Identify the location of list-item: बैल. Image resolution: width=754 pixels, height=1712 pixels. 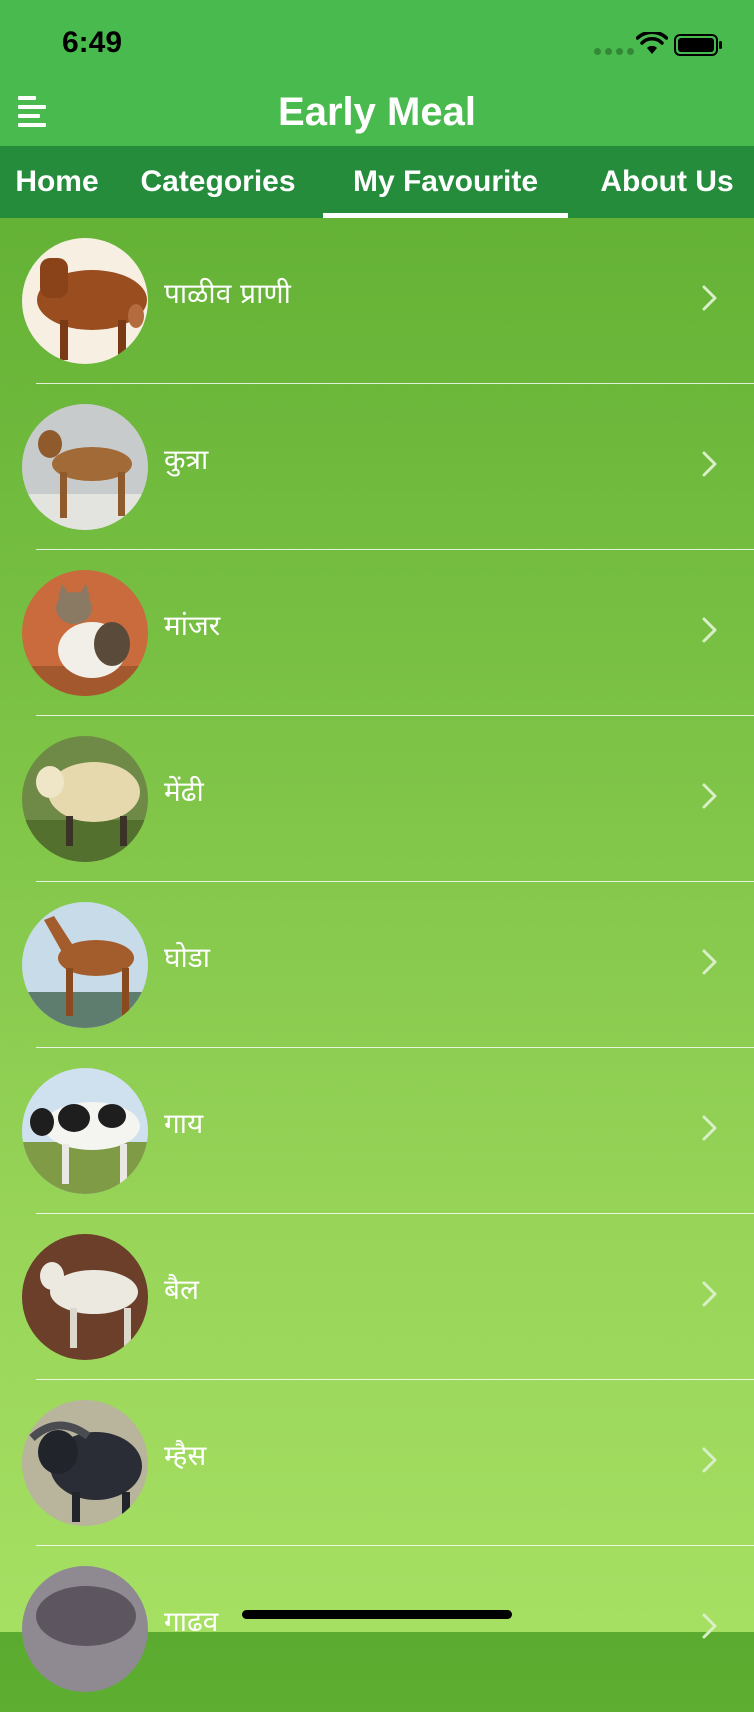
(377, 1297).